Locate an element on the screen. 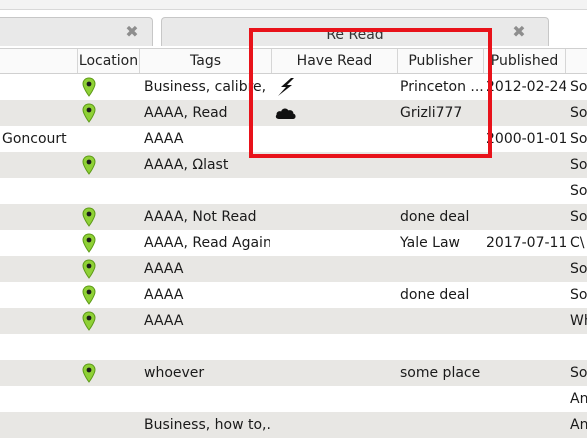 This screenshot has width=587, height=440. cell-publisher: some place is located at coordinates (440, 373).